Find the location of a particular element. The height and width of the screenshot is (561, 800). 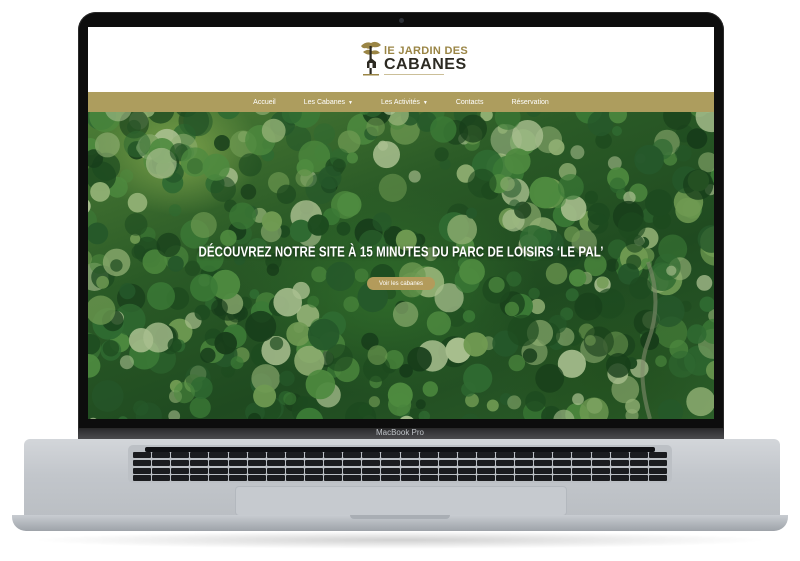

nav-item-les-cabanes: Les Cabanes ▼ is located at coordinates (328, 102).